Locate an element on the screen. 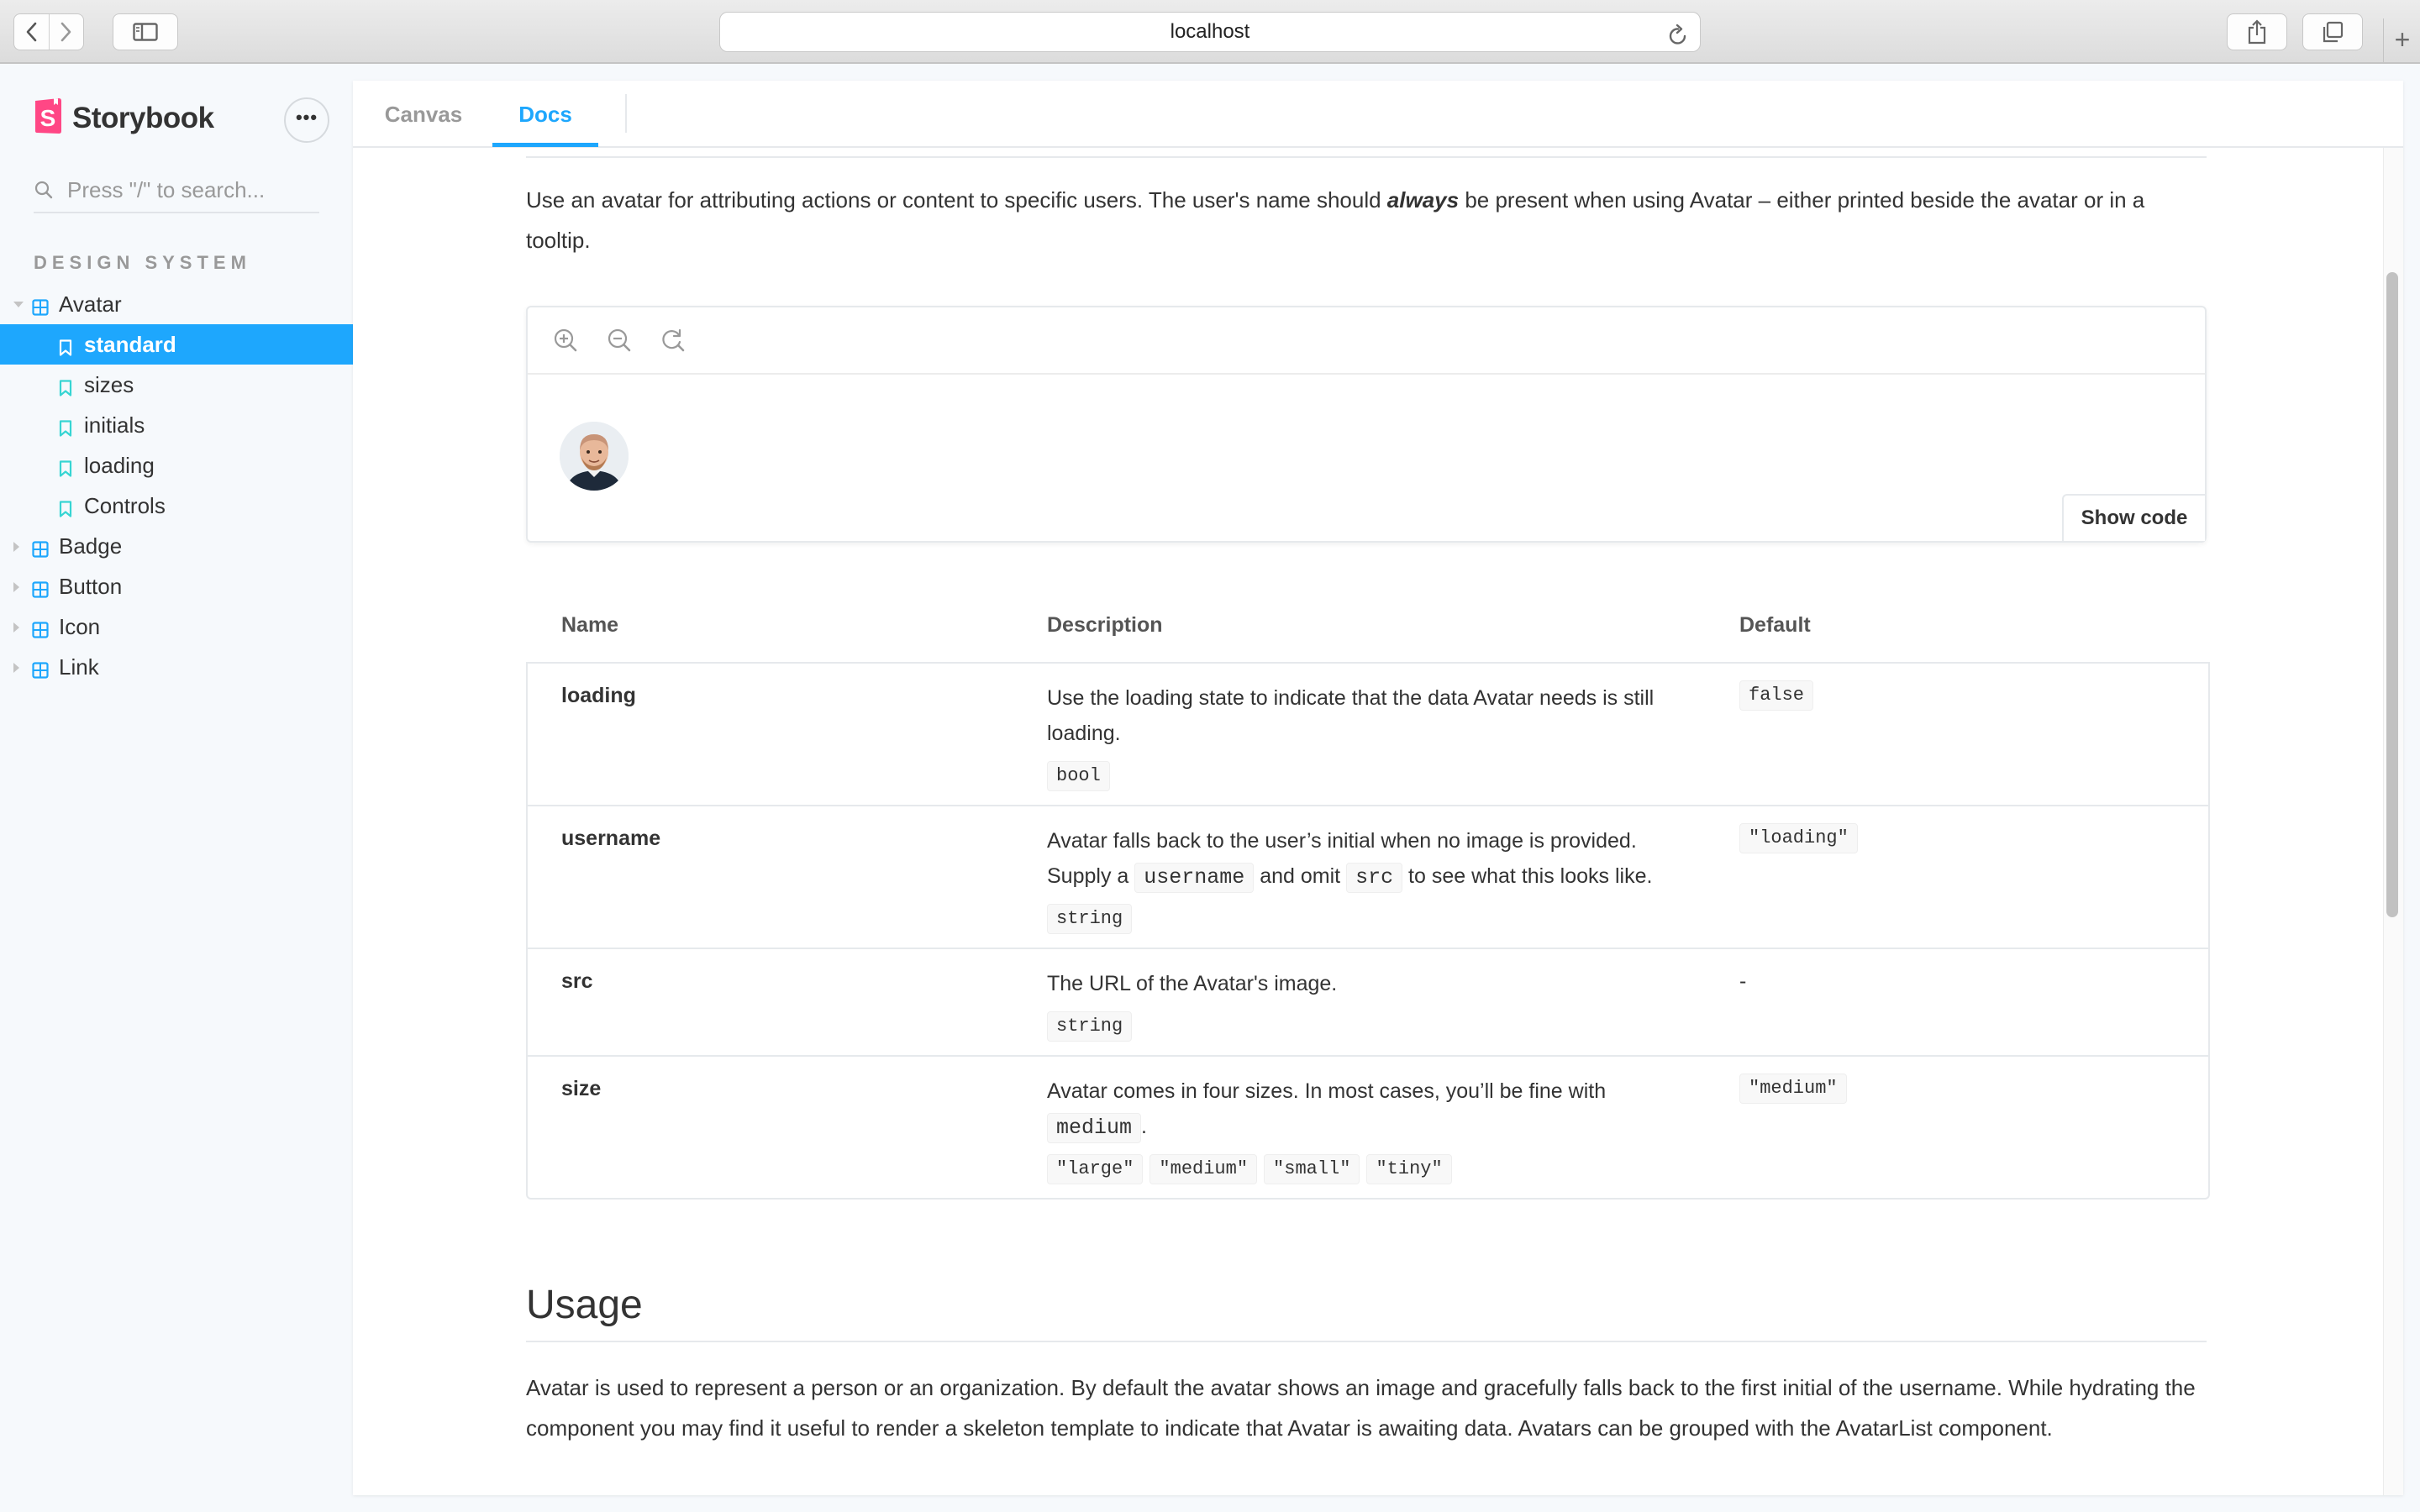 The width and height of the screenshot is (2420, 1512). sidebar-item-link: Link is located at coordinates (176, 667).